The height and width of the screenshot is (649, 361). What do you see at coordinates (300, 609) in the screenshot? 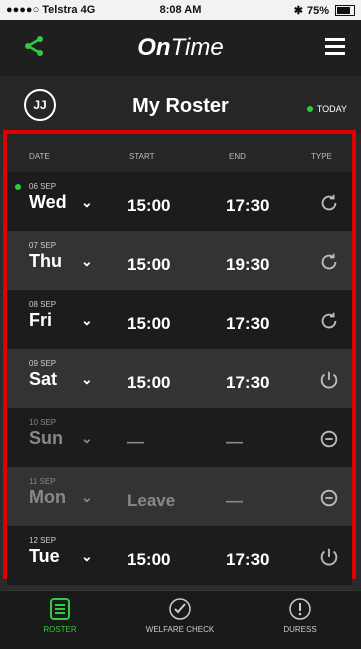
I see `alert-circle-icon` at bounding box center [300, 609].